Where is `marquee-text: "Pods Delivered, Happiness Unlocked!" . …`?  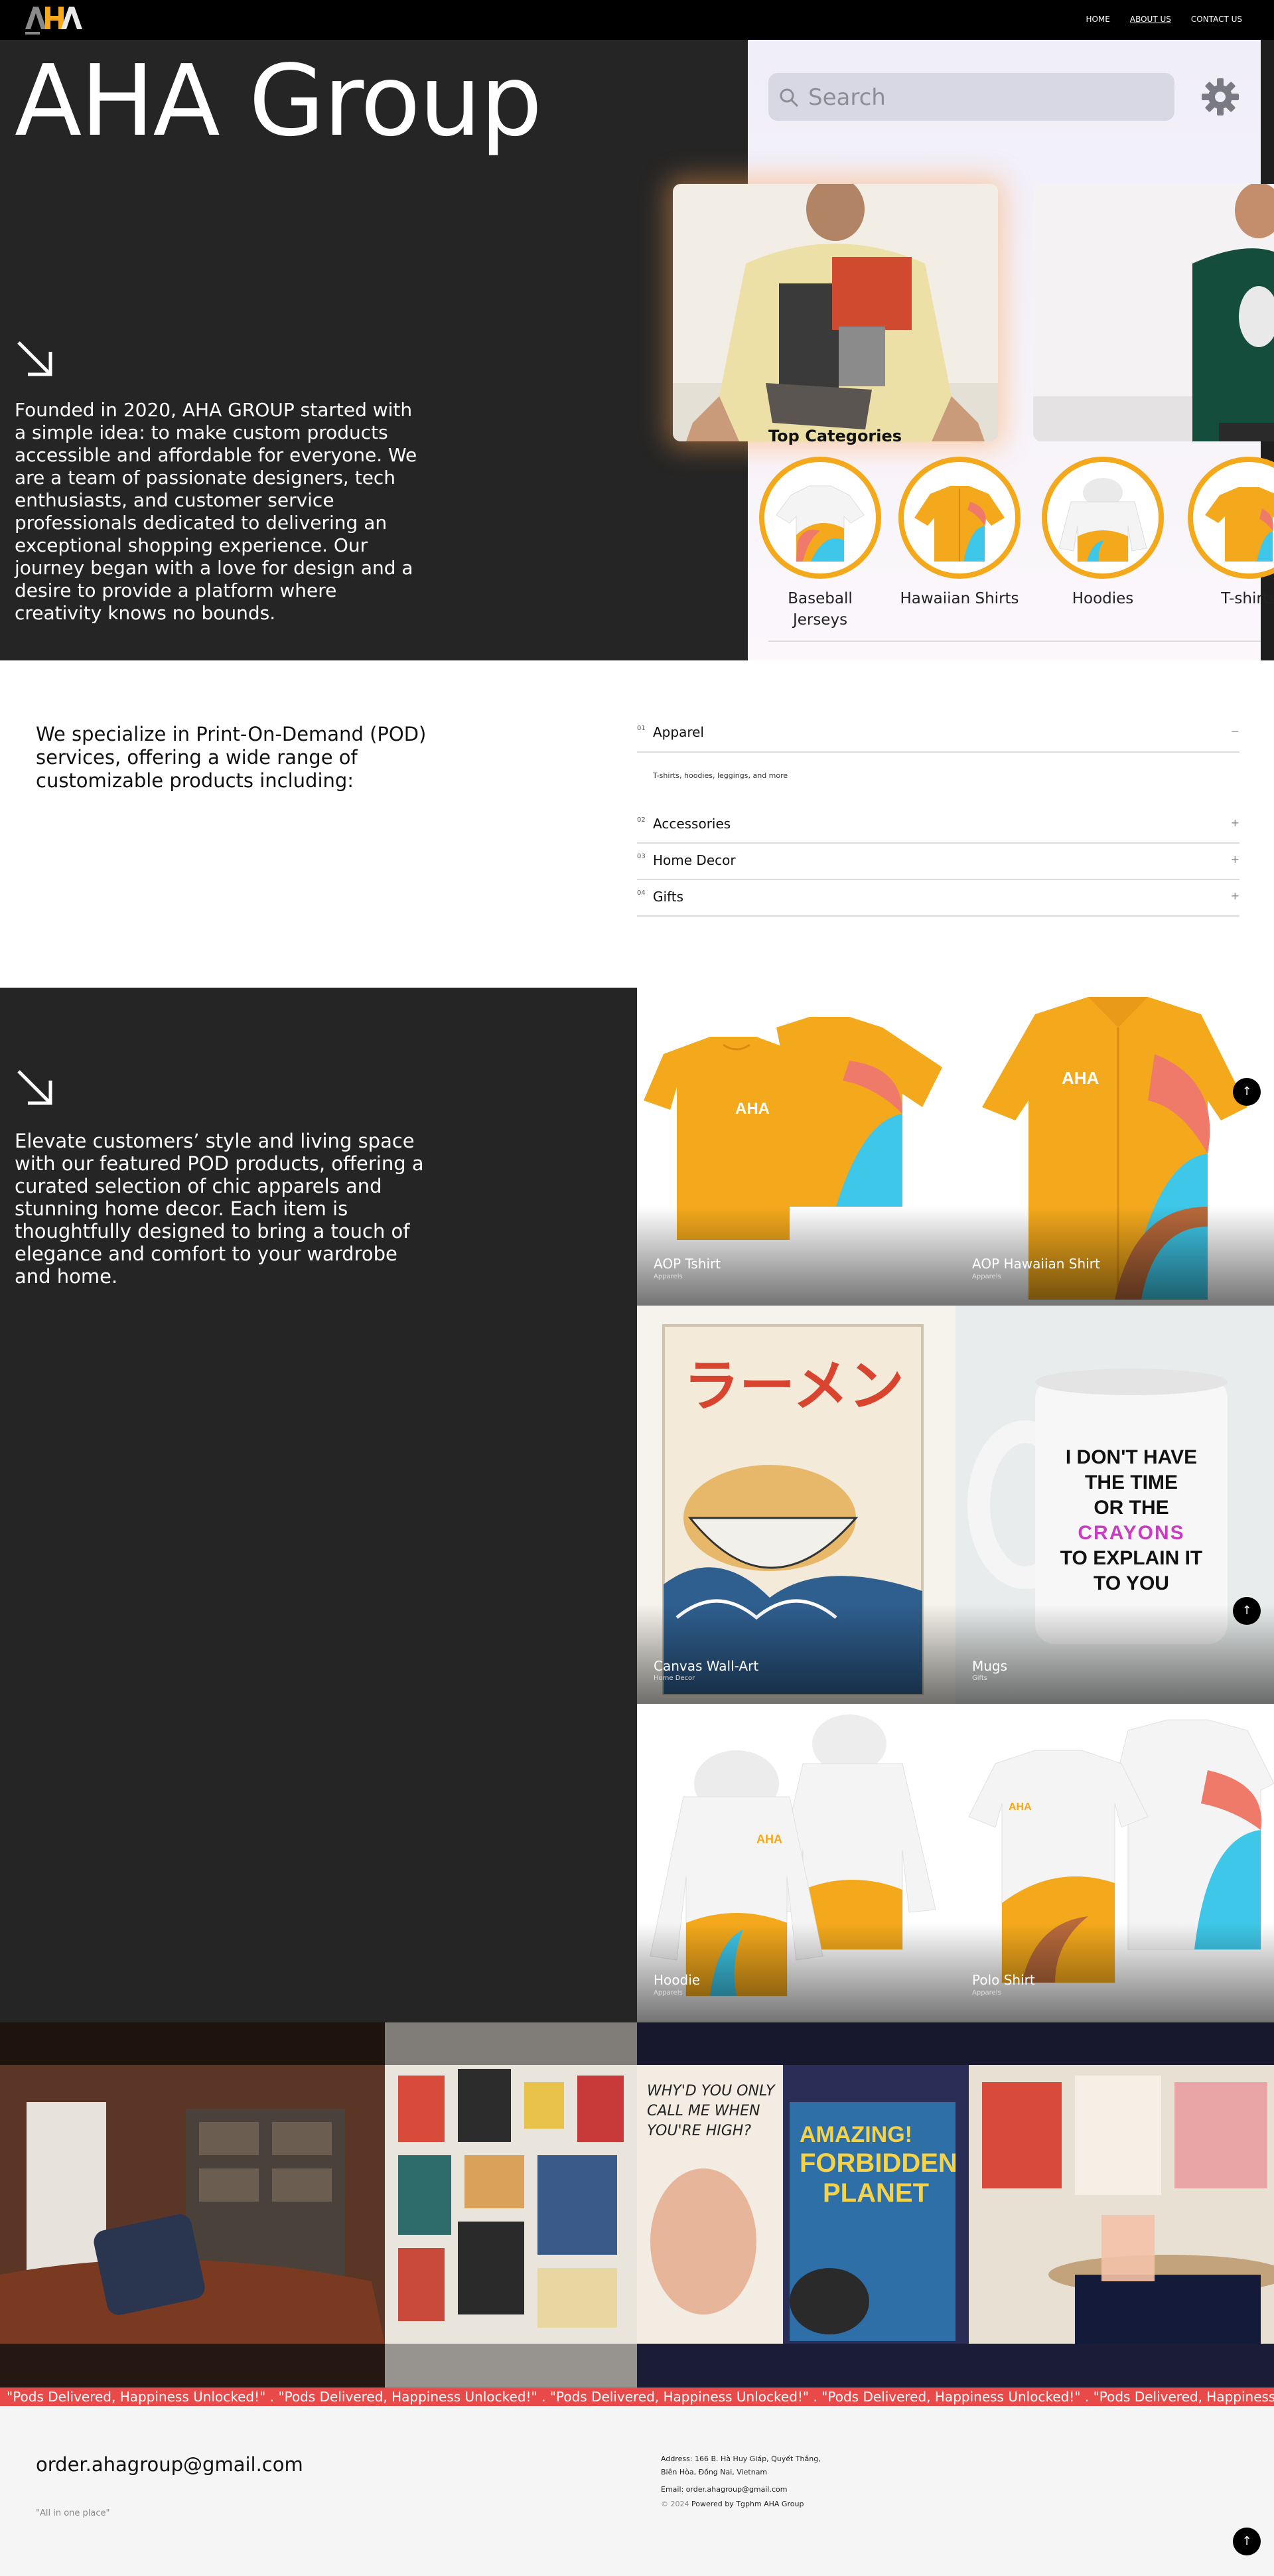 marquee-text: "Pods Delivered, Happiness Unlocked!" . … is located at coordinates (641, 2397).